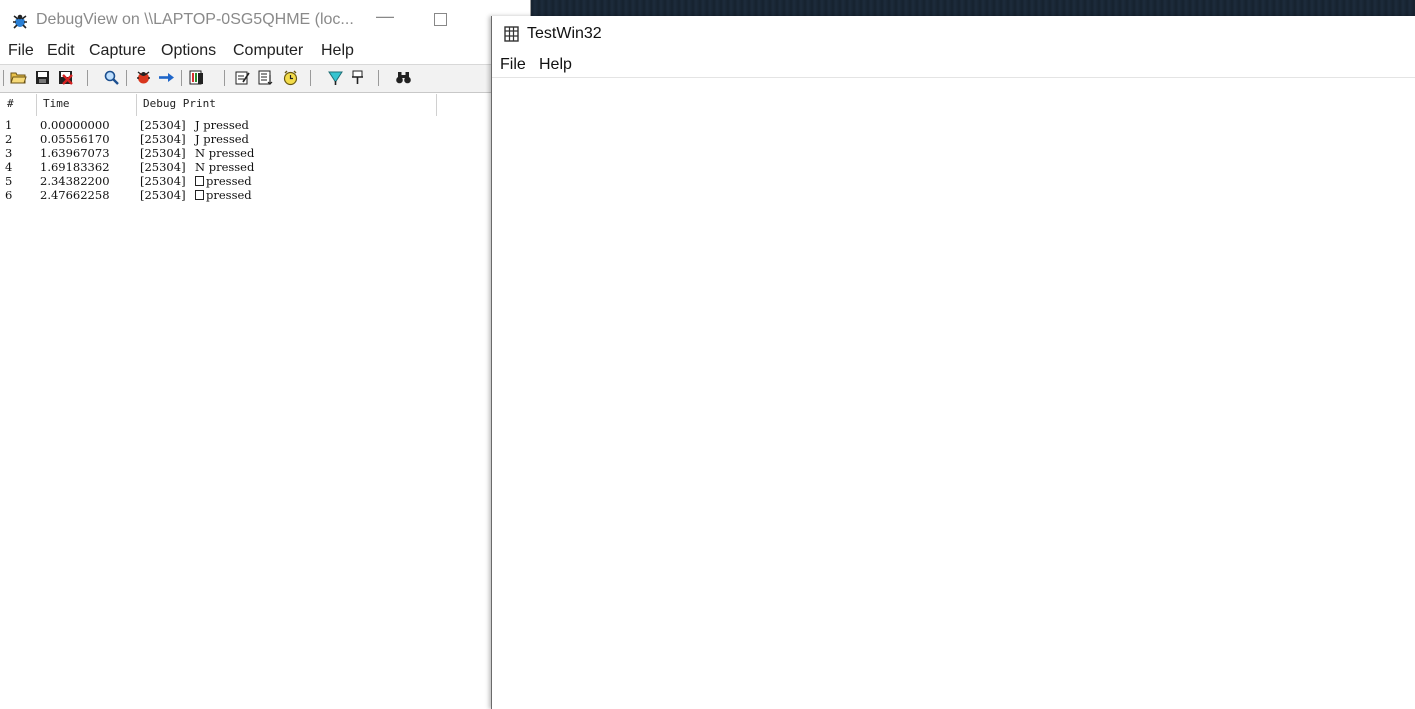 This screenshot has height=709, width=1415. I want to click on log-row-number: 5, so click(9, 181).